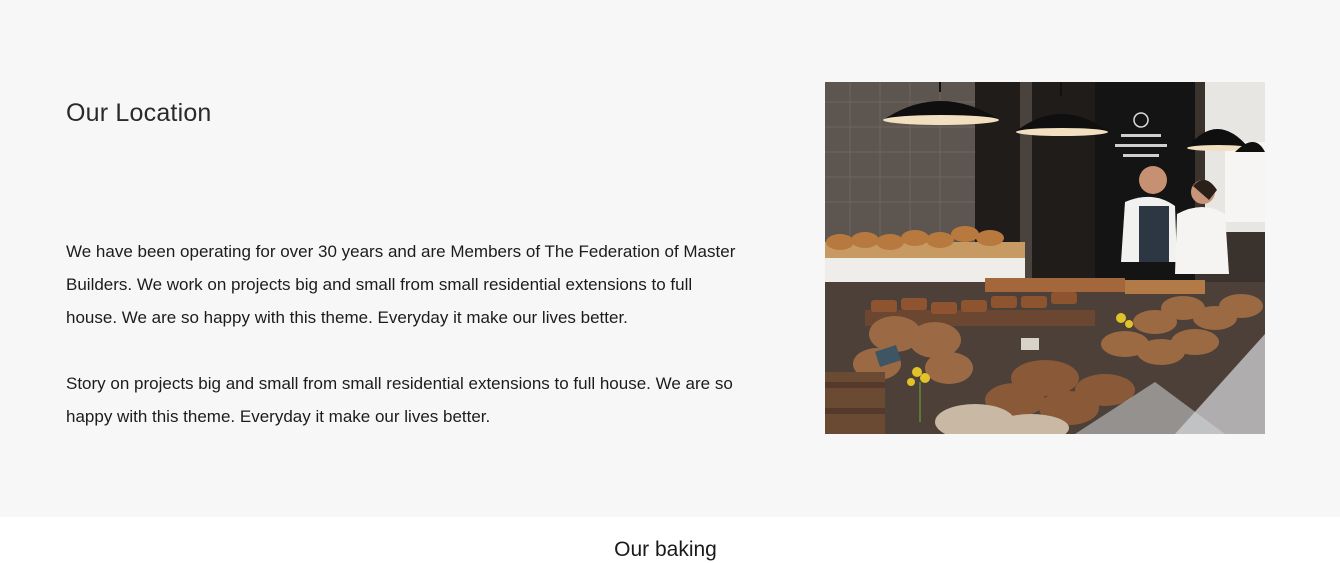  I want to click on next-section: Our baking, so click(670, 539).